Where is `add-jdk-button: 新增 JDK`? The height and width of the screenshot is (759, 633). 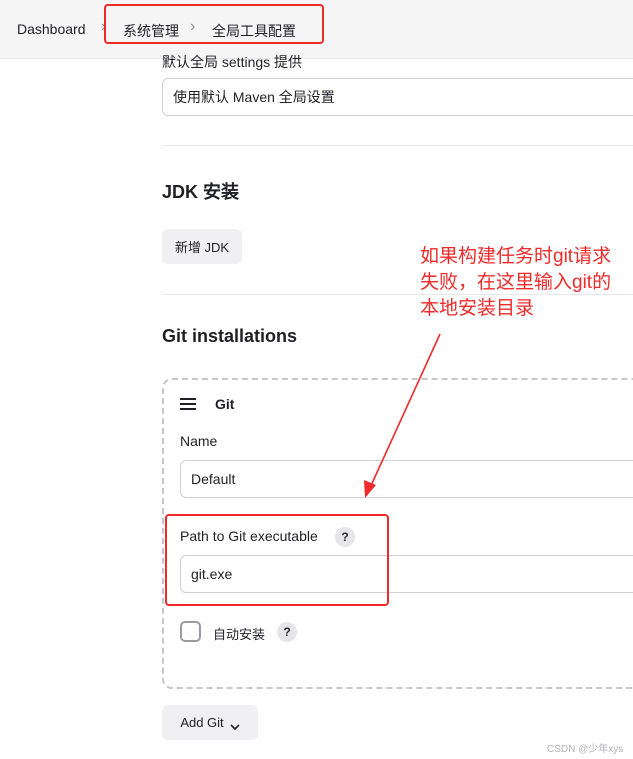 add-jdk-button: 新增 JDK is located at coordinates (202, 246).